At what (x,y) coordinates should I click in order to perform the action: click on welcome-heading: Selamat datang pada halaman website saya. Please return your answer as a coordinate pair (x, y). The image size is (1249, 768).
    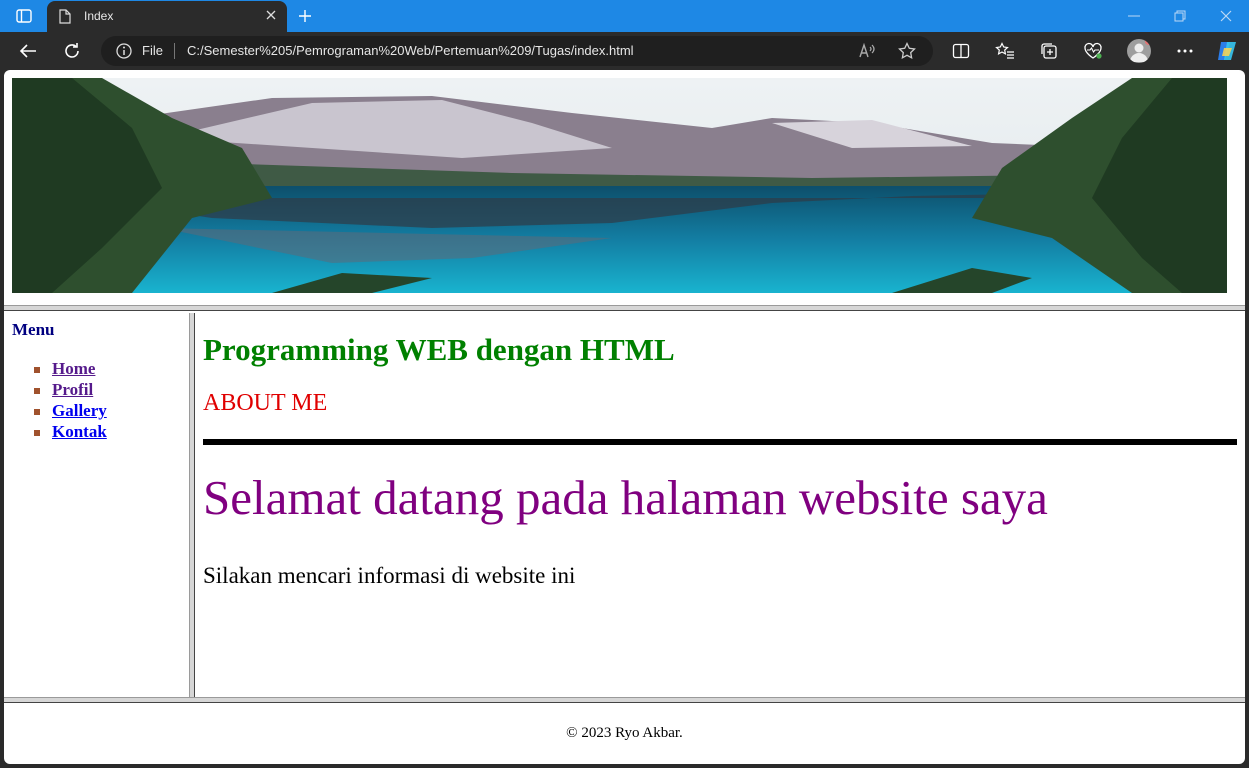
    Looking at the image, I should click on (625, 497).